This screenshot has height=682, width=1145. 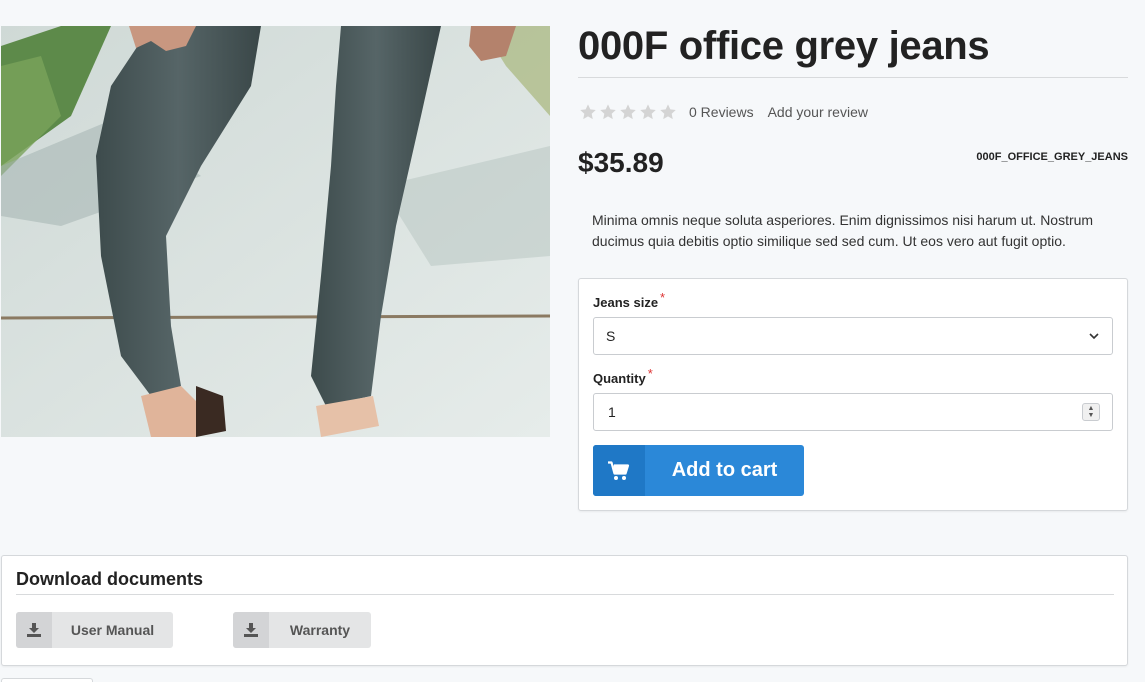 I want to click on quantity-stepper: ▲ ▼, so click(x=1091, y=412).